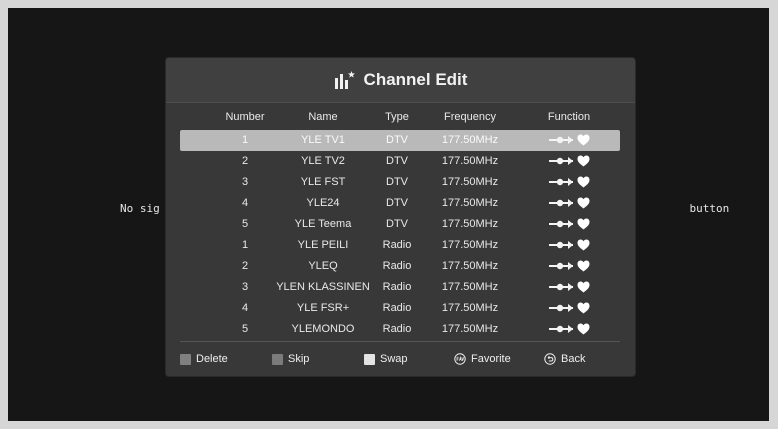  I want to click on column-header-function: Function, so click(569, 117).